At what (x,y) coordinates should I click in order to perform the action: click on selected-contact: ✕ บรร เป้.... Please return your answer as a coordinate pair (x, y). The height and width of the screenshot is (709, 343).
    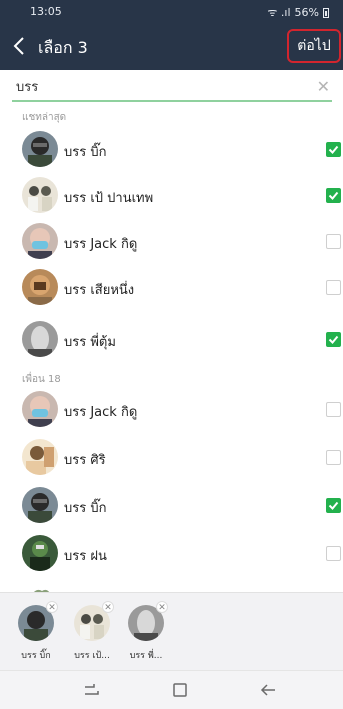
    Looking at the image, I should click on (92, 631).